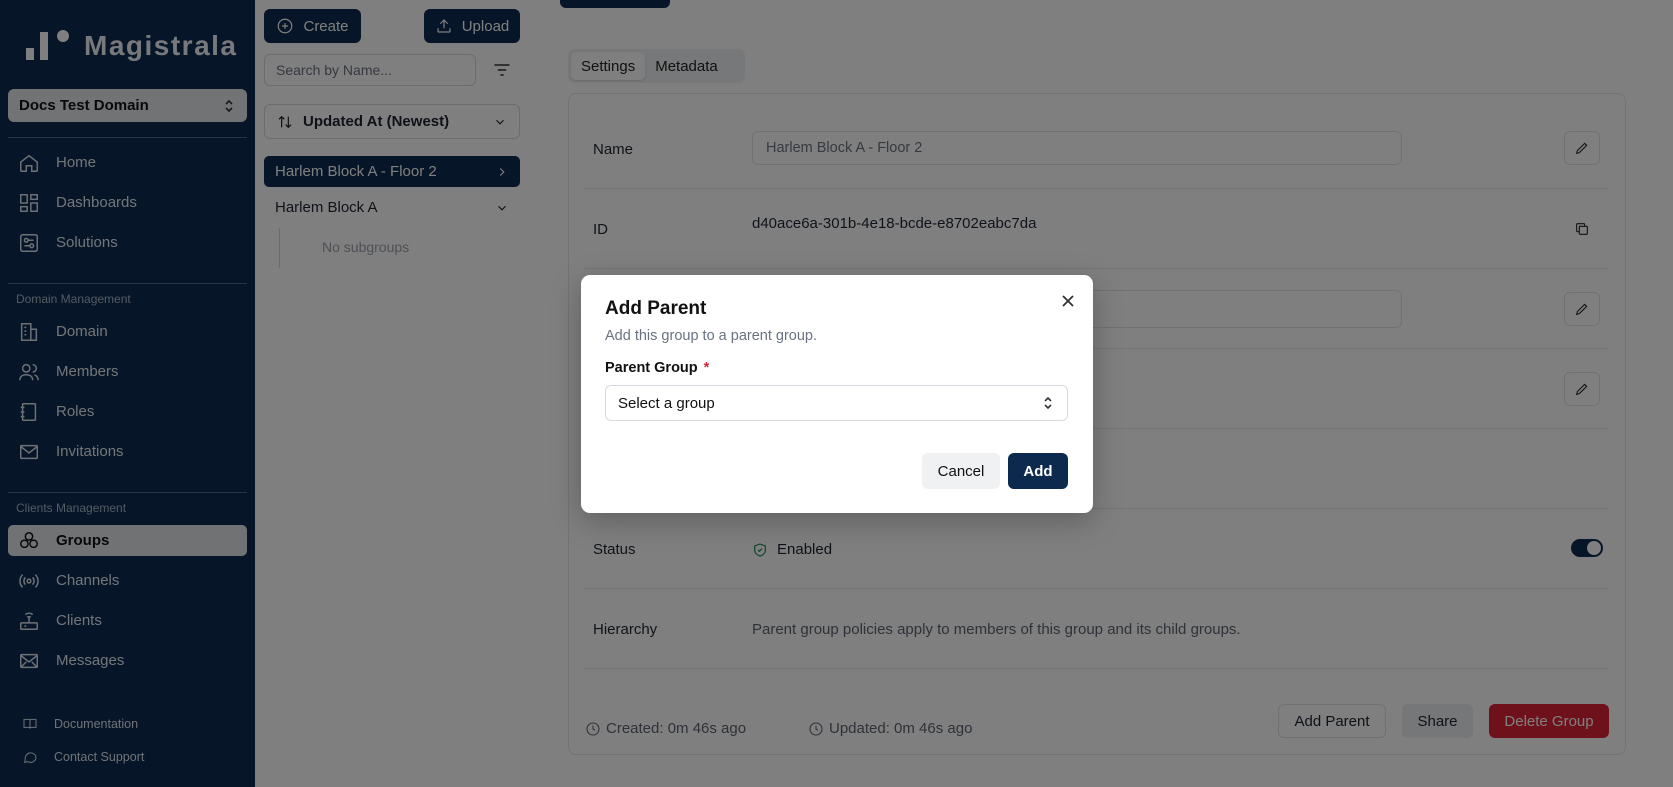  What do you see at coordinates (666, 403) in the screenshot?
I see `select-value: Select a group` at bounding box center [666, 403].